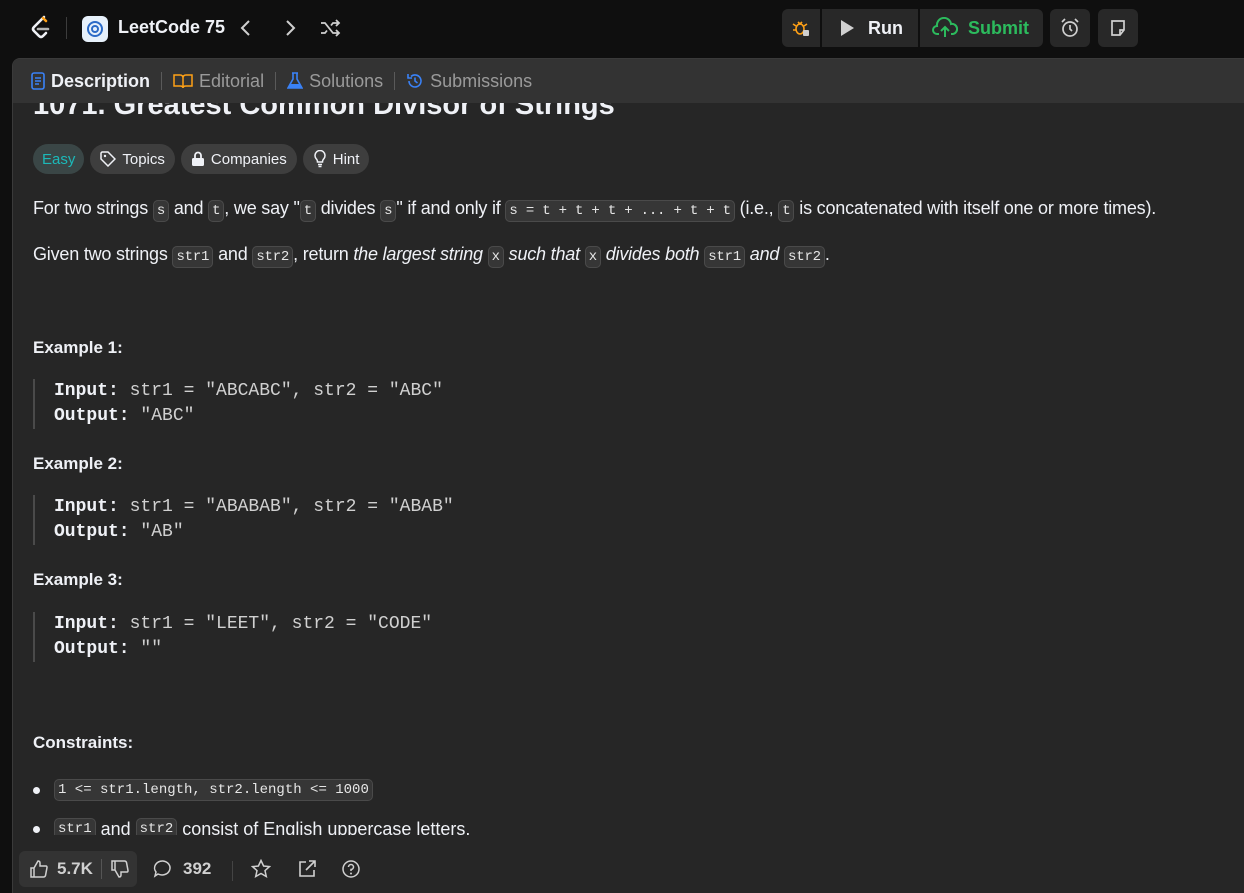 The width and height of the screenshot is (1244, 893). I want to click on topics-button: Topics, so click(132, 159).